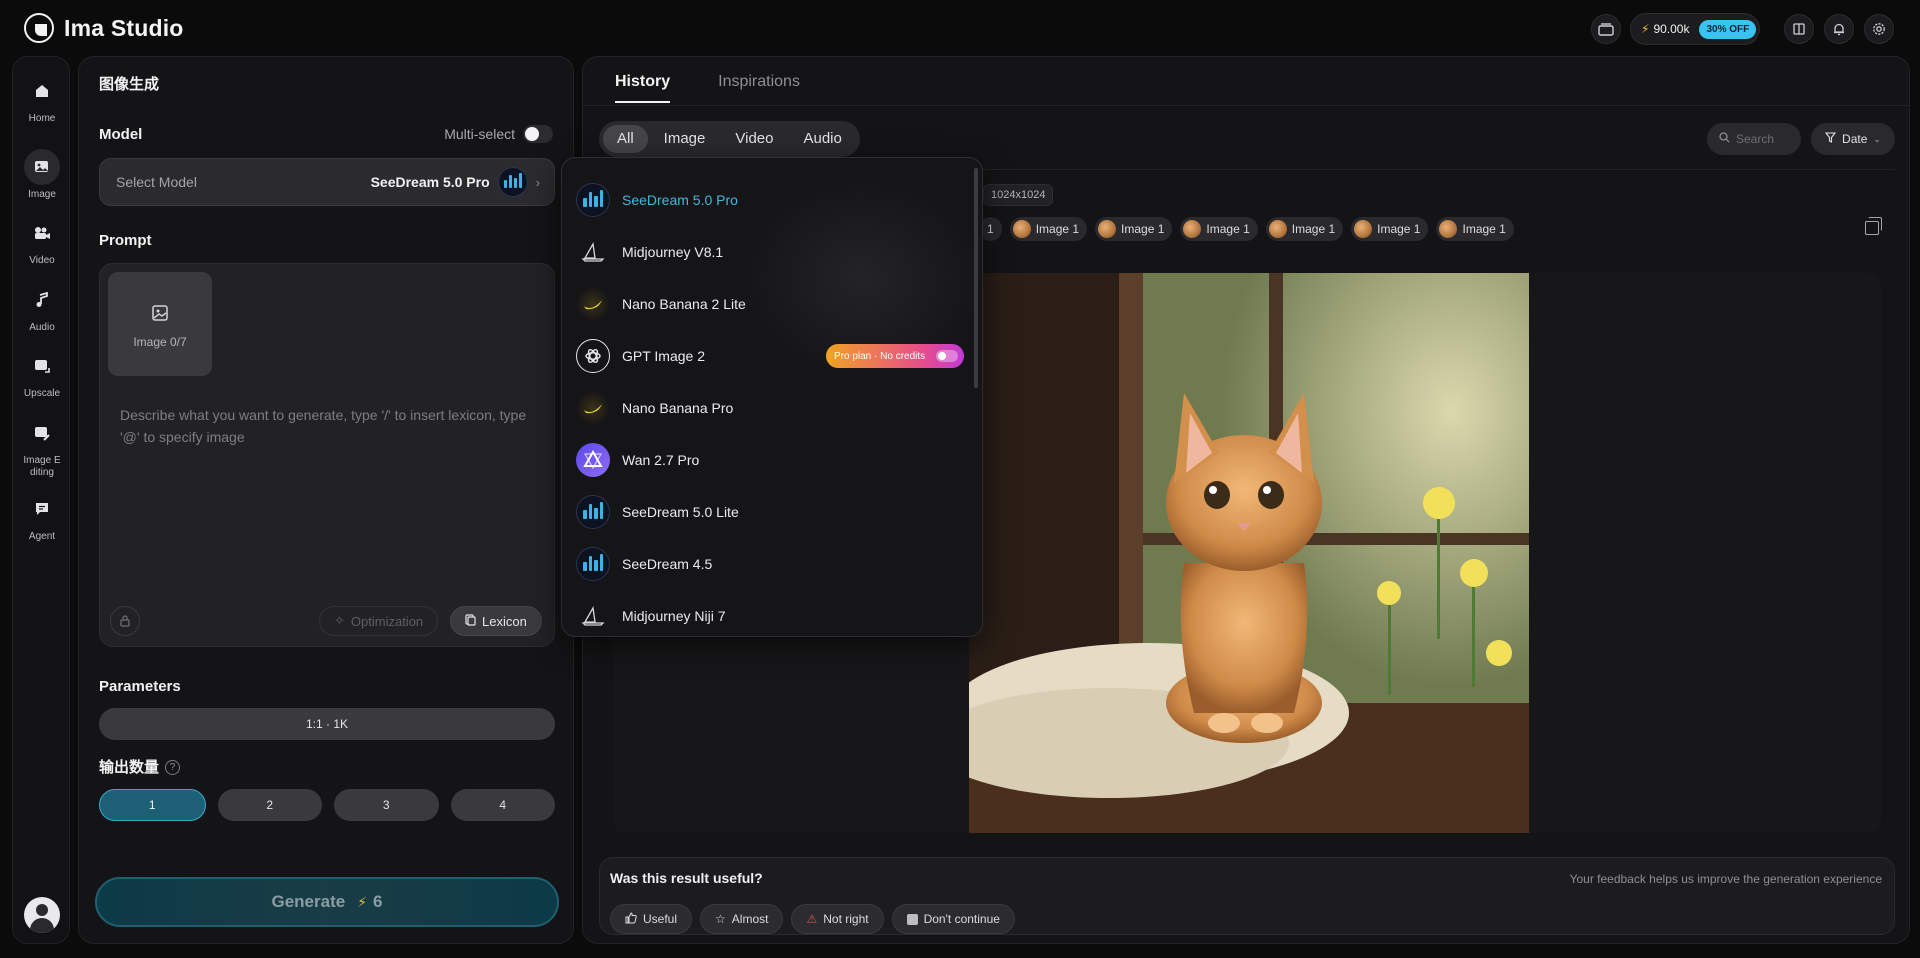  What do you see at coordinates (160, 324) in the screenshot?
I see `image-upload-slot: Image 0/7` at bounding box center [160, 324].